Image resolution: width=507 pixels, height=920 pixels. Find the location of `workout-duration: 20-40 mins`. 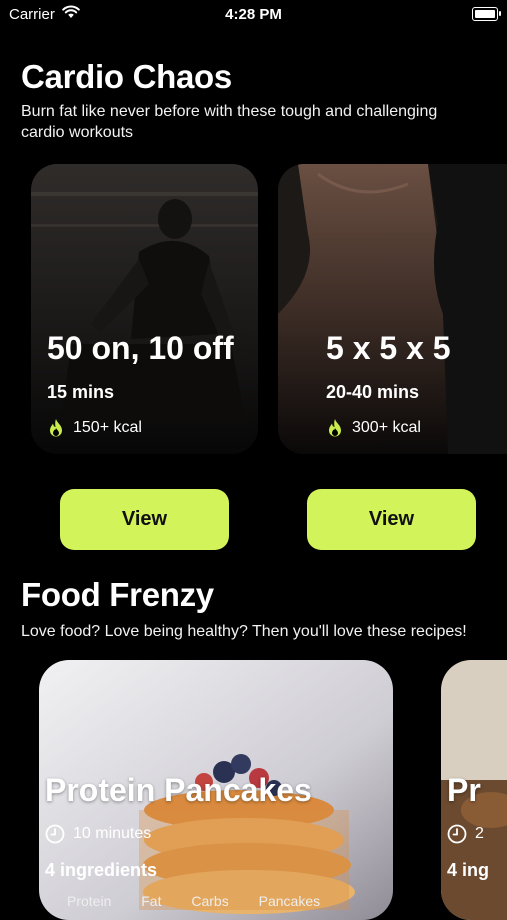

workout-duration: 20-40 mins is located at coordinates (373, 392).